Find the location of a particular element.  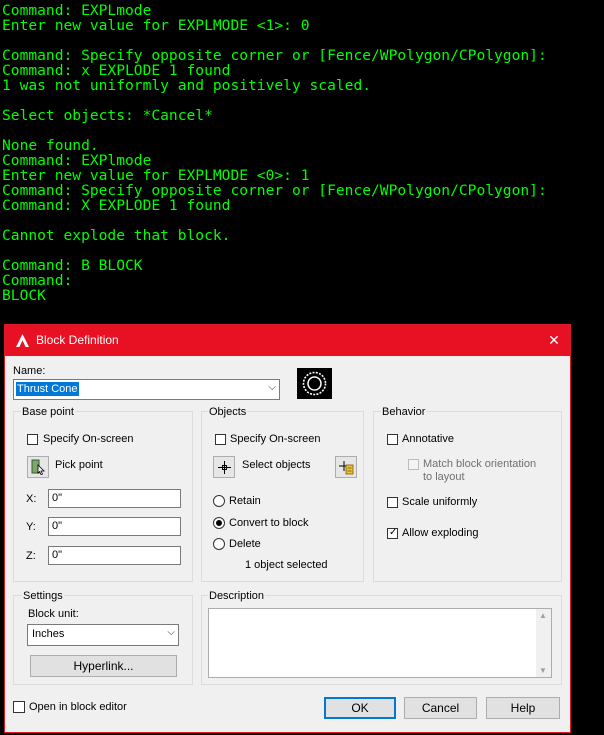

settings-title: Settings is located at coordinates (43, 596).